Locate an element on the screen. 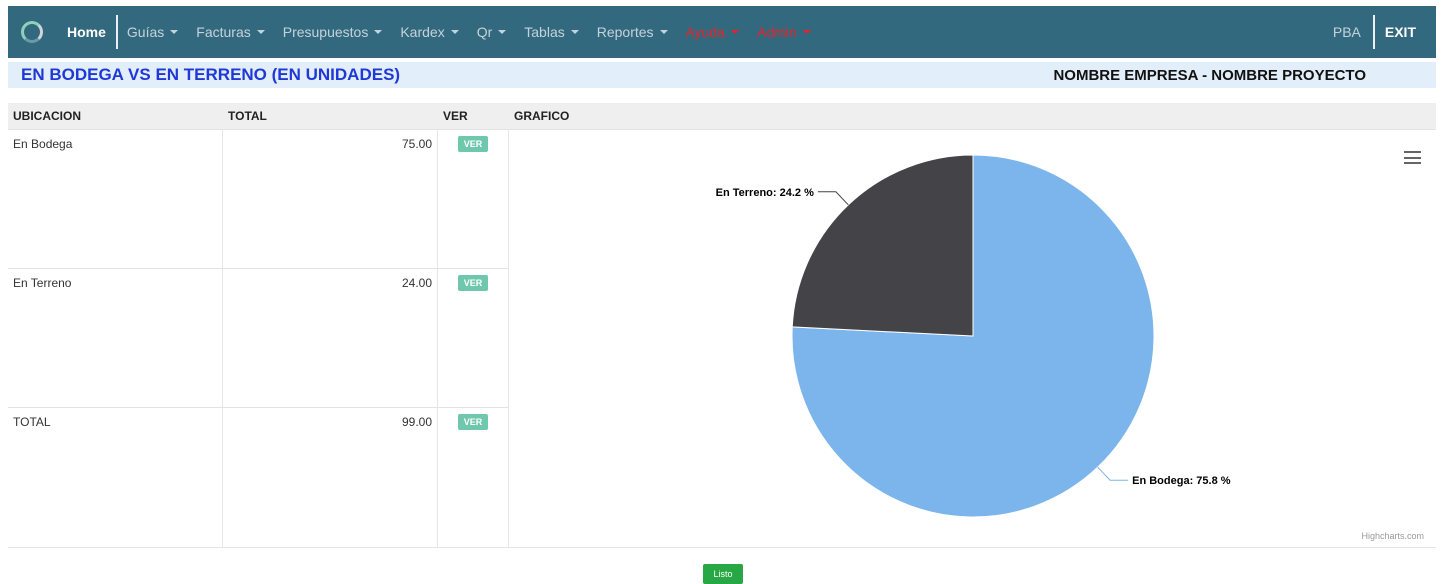 This screenshot has width=1442, height=584. data-label: En Terreno: 24.2 % is located at coordinates (765, 193).